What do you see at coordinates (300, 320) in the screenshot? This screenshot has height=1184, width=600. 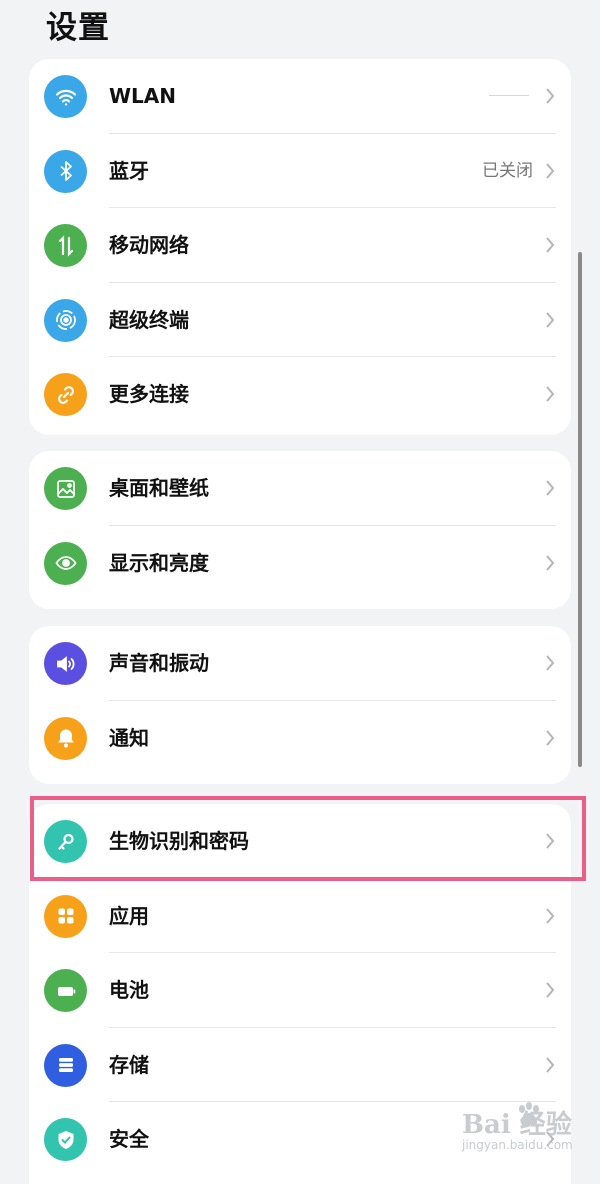 I see `settings-item-super-device: 超级终端` at bounding box center [300, 320].